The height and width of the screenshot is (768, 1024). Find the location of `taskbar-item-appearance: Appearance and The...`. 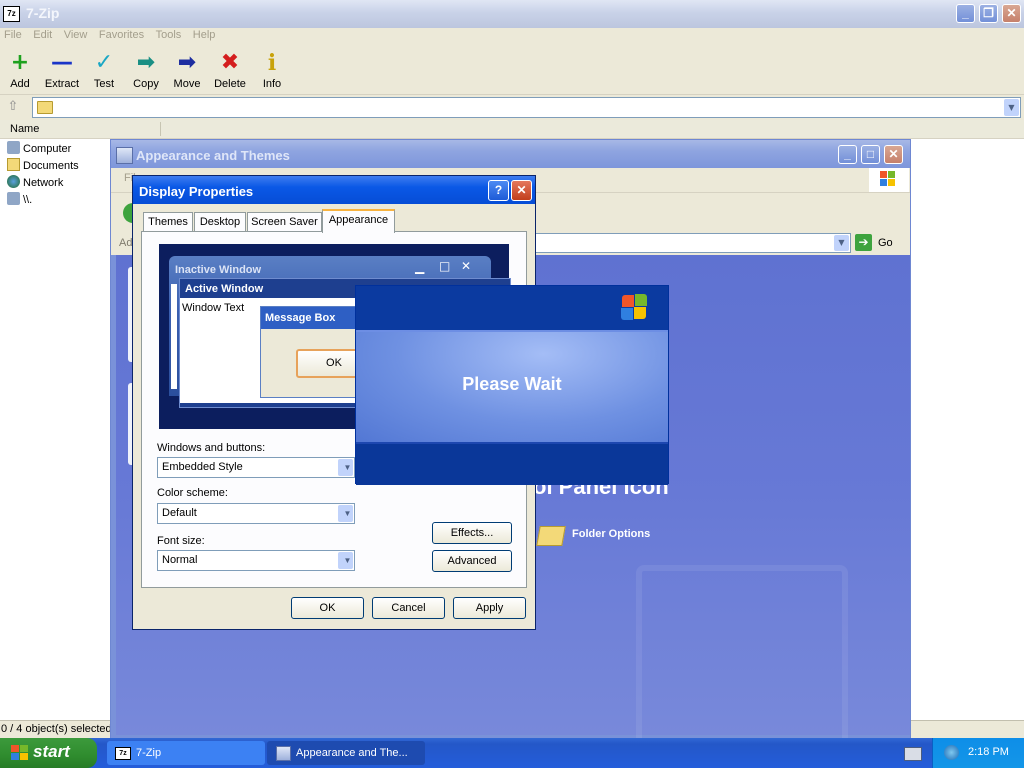

taskbar-item-appearance: Appearance and The... is located at coordinates (346, 753).